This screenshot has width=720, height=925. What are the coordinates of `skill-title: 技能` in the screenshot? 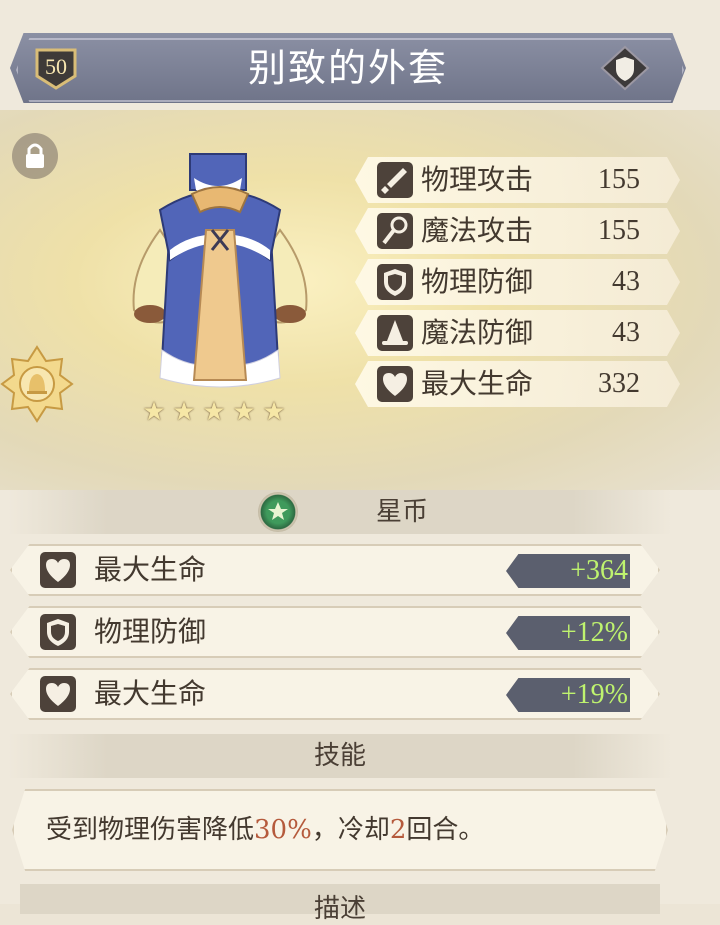 It's located at (339, 756).